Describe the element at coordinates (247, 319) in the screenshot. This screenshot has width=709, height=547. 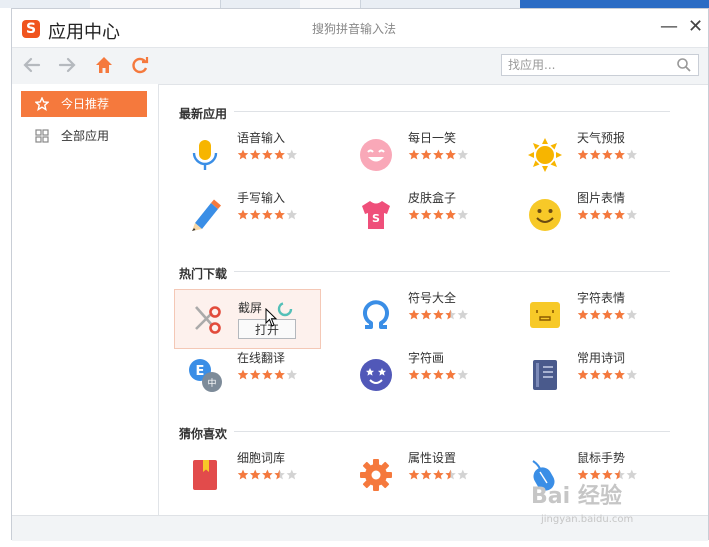
I see `app-card-hovered: 截屏 打开` at that location.